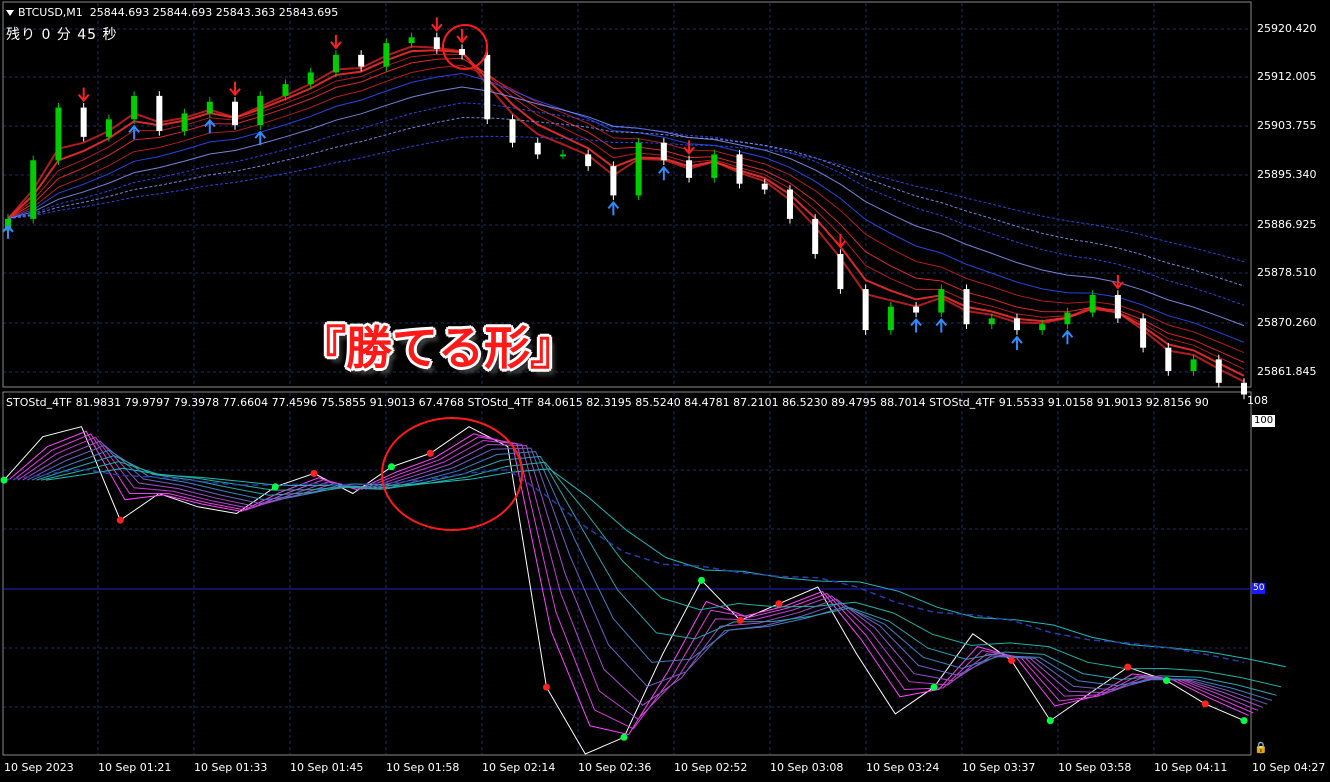  I want to click on dropdown-triangle-icon, so click(10, 13).